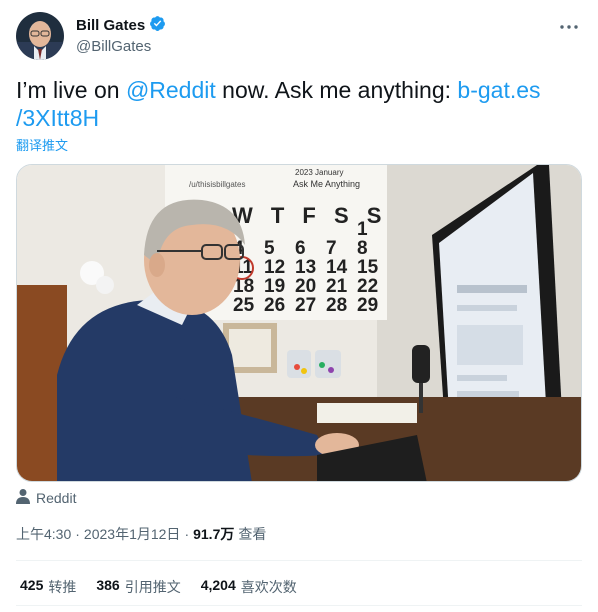  I want to click on calendar-date: 1, so click(362, 229).